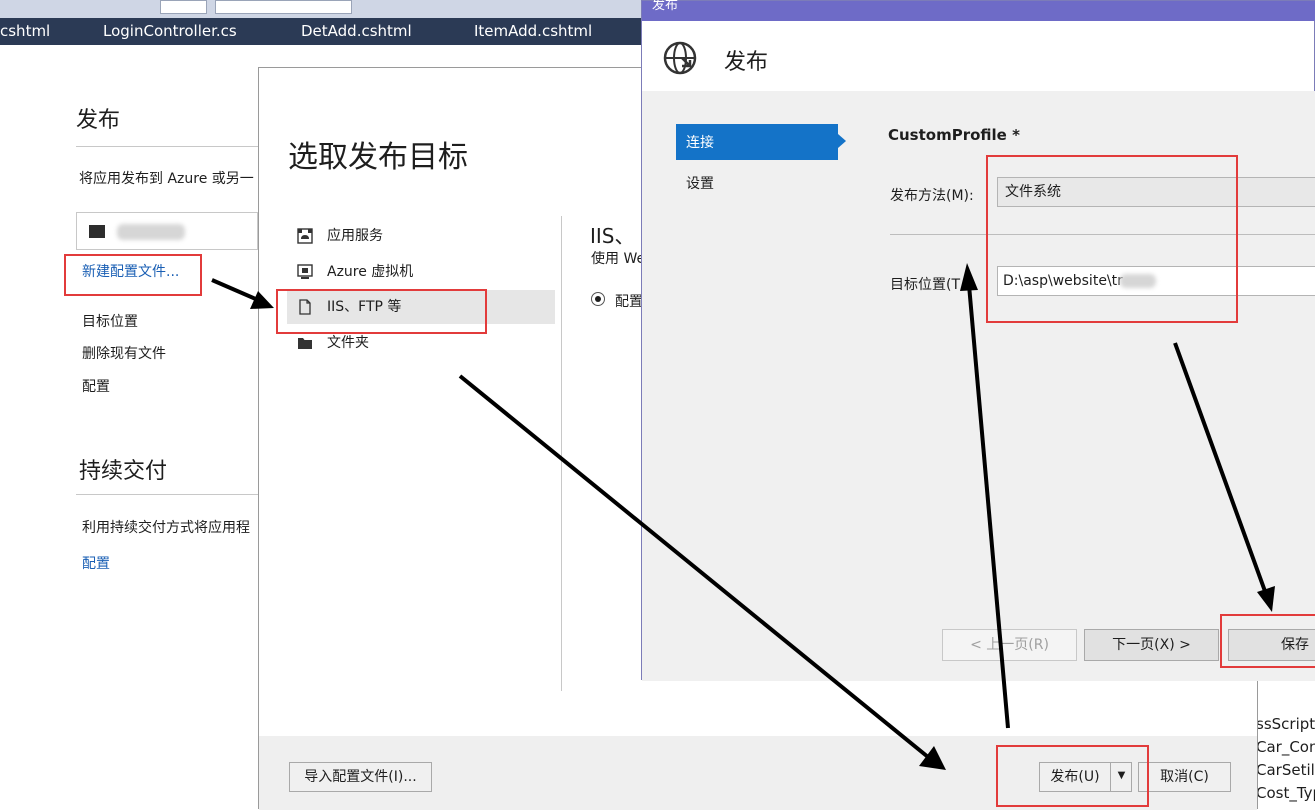  I want to click on nav-label: 连接, so click(700, 143).